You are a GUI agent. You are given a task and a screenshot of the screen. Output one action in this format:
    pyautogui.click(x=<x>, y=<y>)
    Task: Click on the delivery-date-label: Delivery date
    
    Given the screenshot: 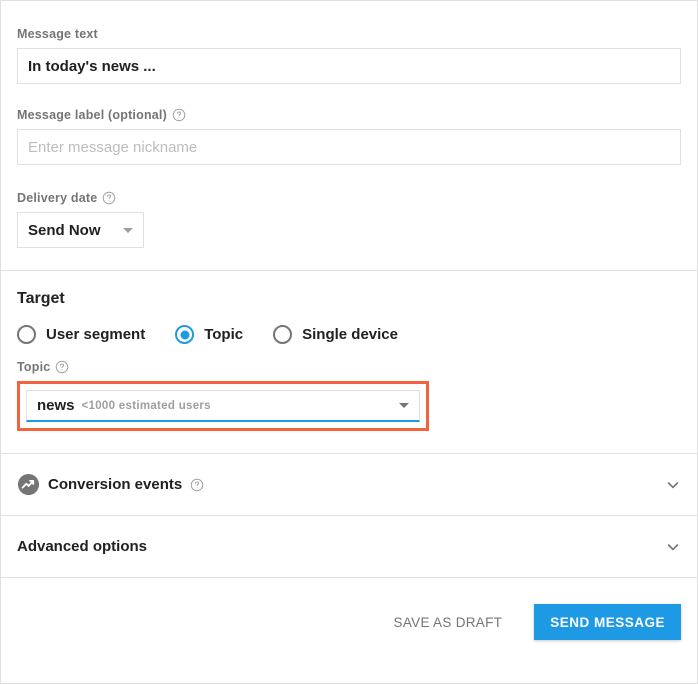 What is the action you would take?
    pyautogui.click(x=349, y=198)
    